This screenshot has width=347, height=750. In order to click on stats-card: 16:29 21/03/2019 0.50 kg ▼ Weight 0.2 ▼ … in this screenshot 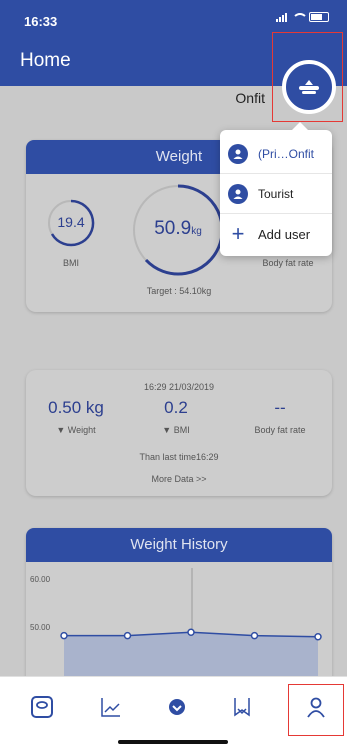, I will do `click(179, 433)`.